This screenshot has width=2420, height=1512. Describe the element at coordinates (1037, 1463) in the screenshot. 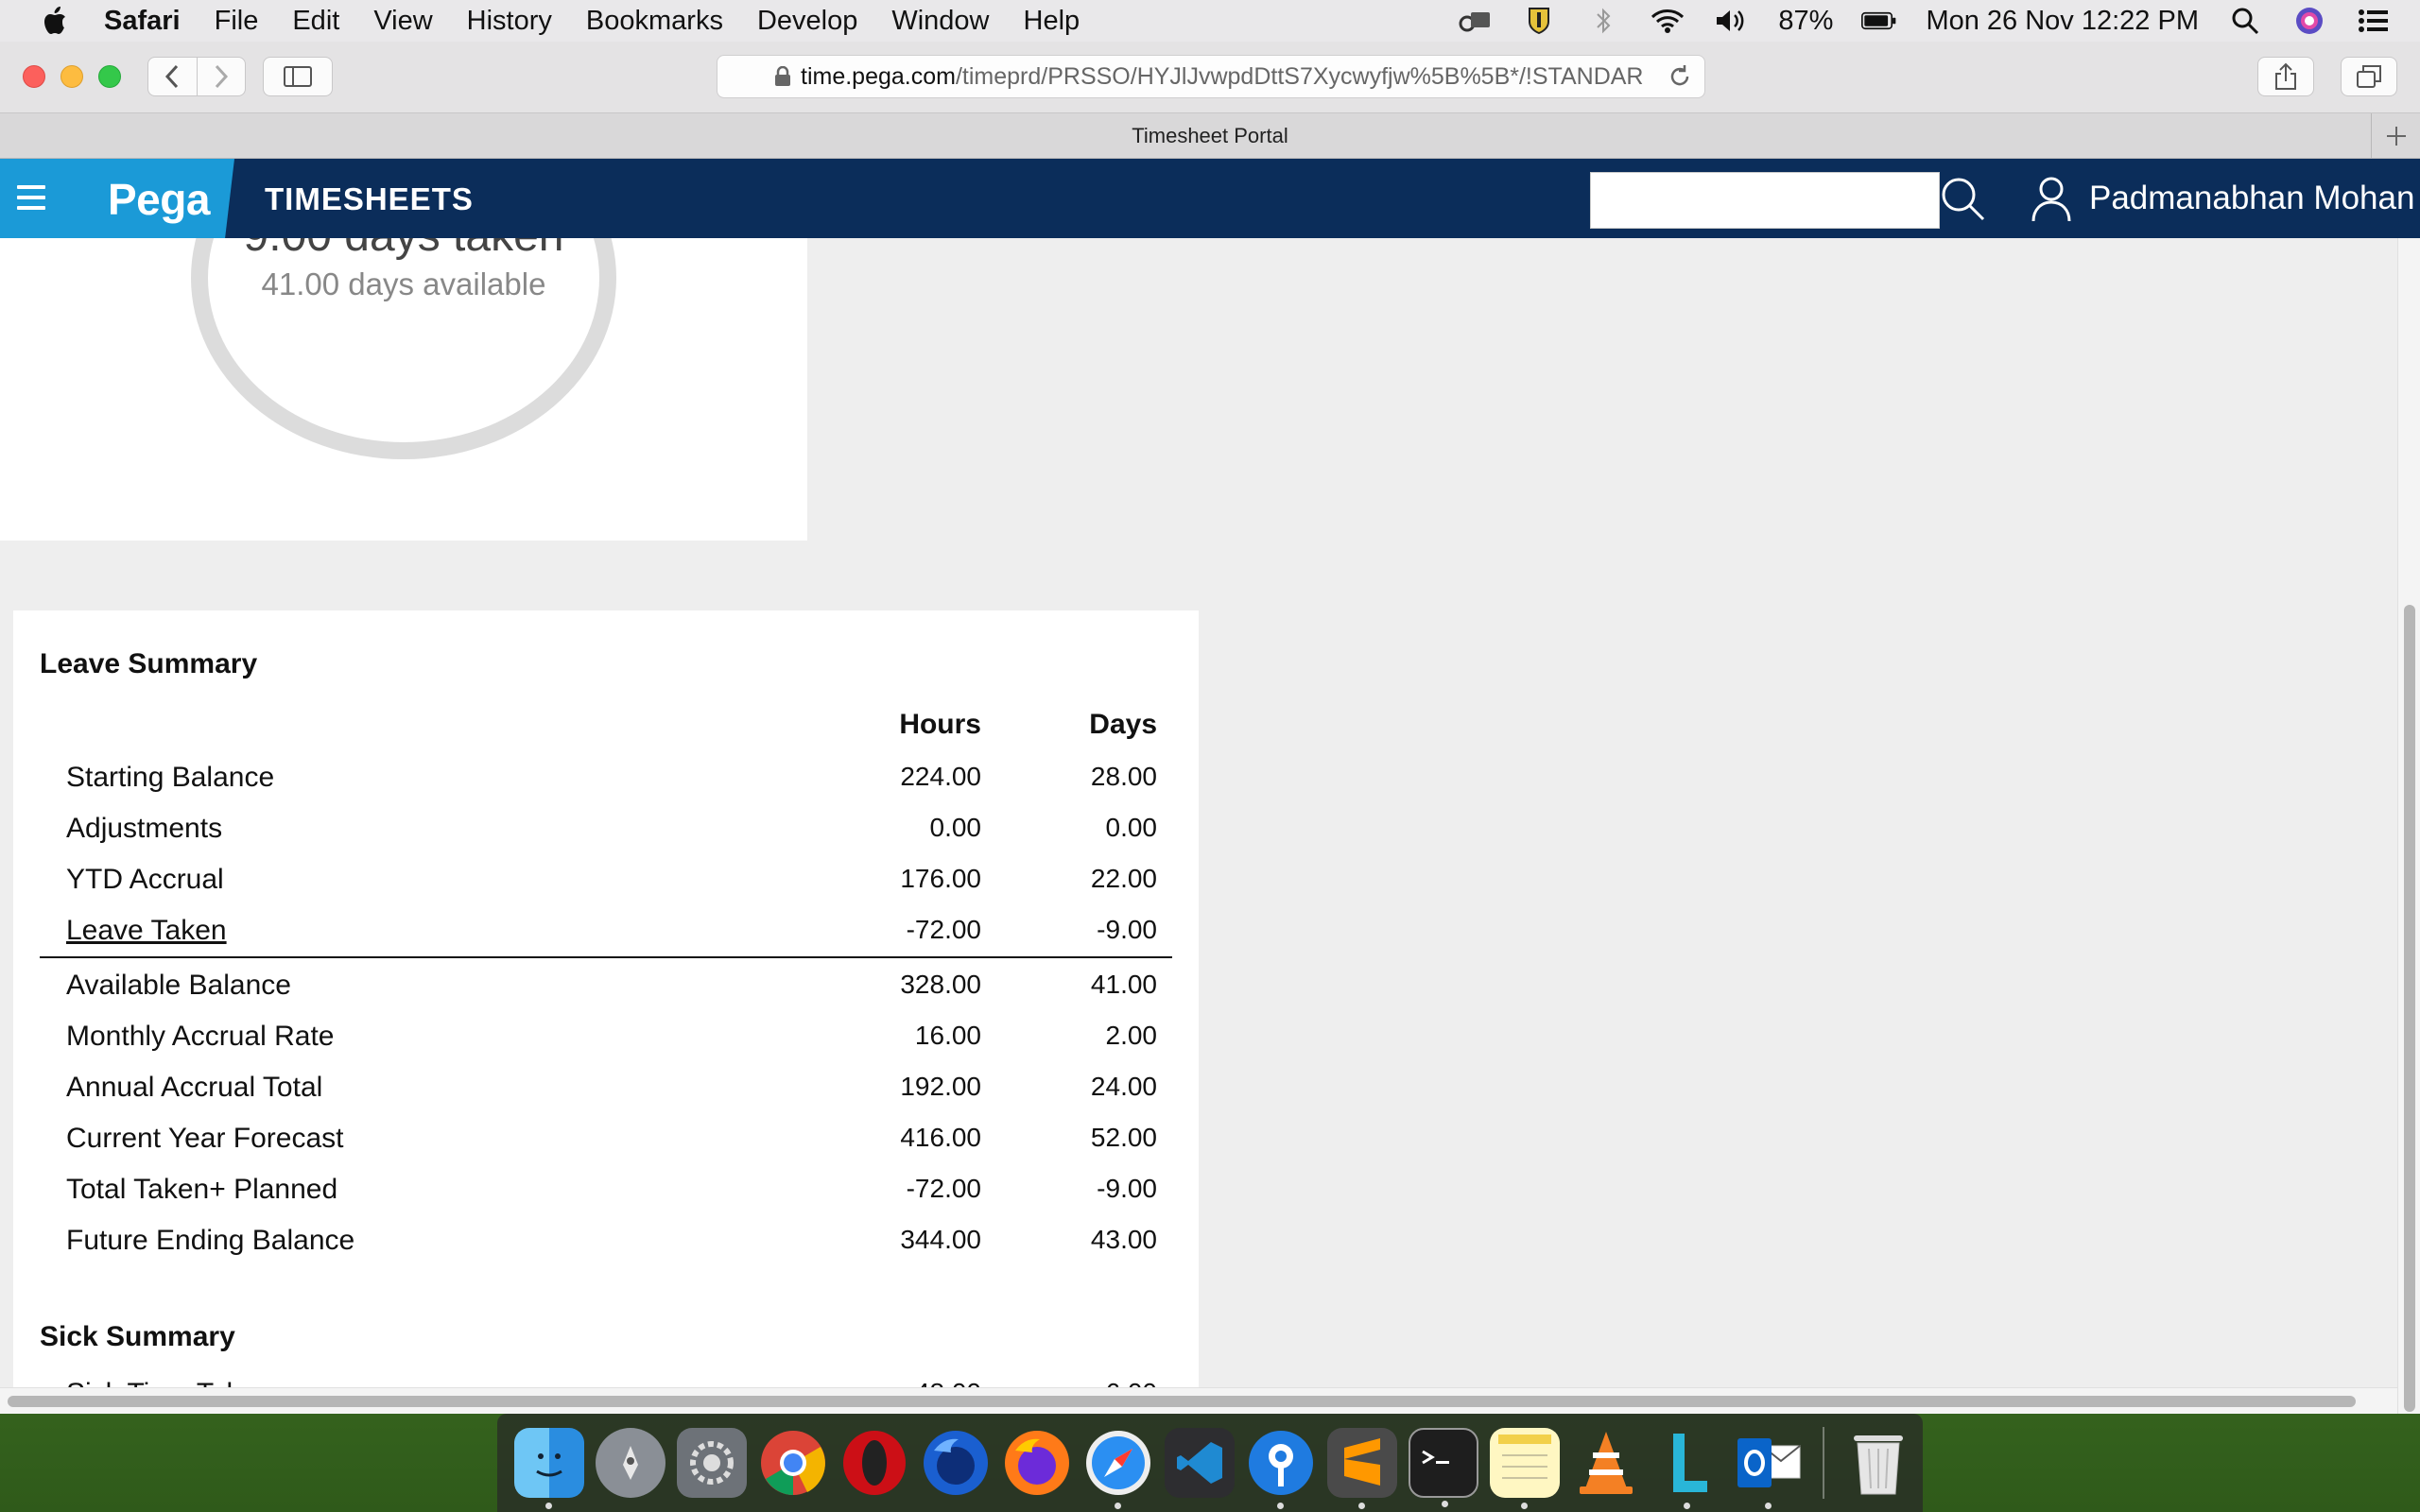

I see `firefox-icon` at that location.